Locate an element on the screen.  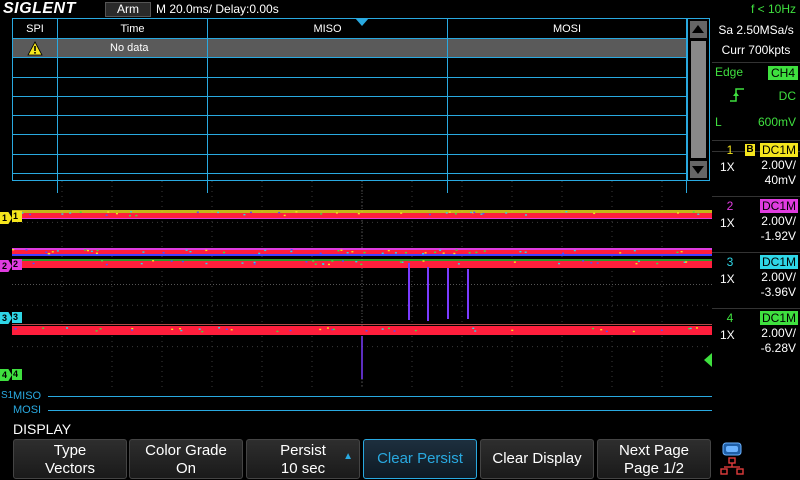
column-header-spi: SPI is located at coordinates (35, 29).